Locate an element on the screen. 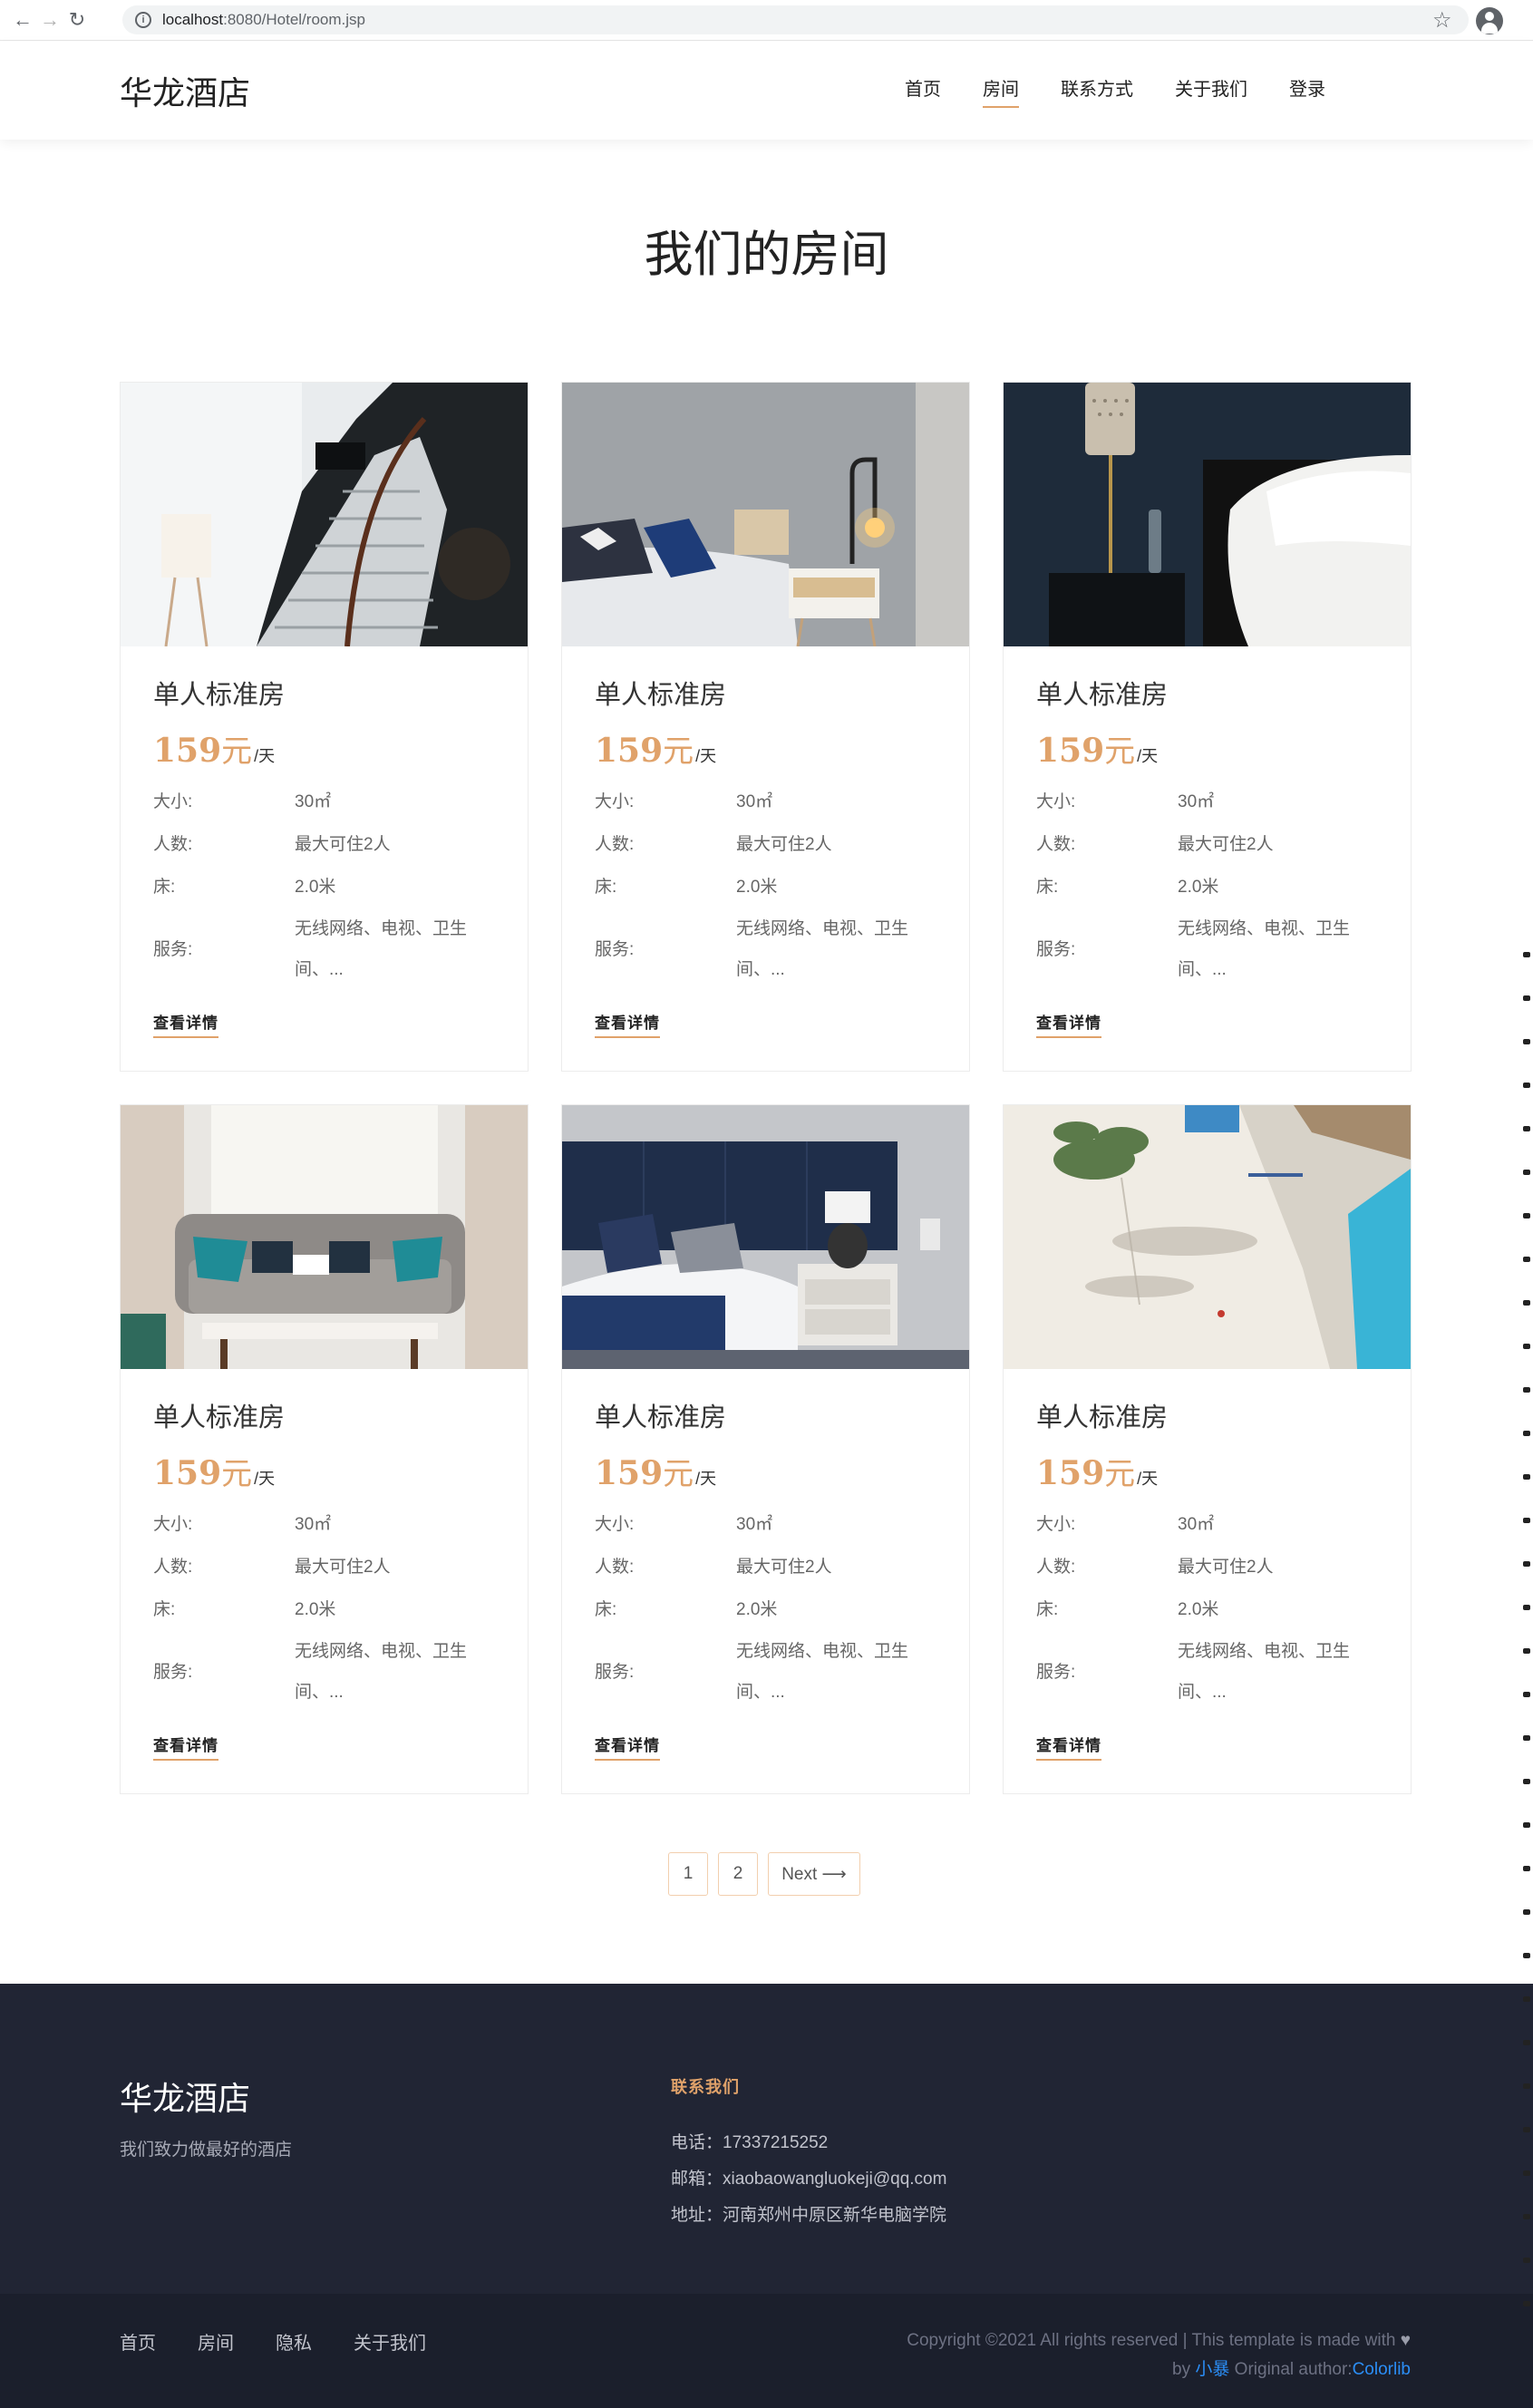  footer-logo: 华龙酒店 is located at coordinates (185, 2099).